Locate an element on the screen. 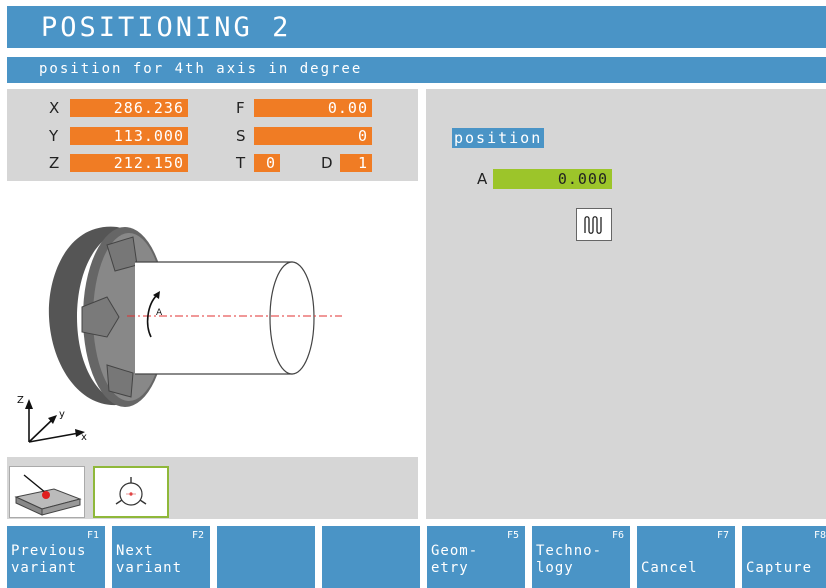 This screenshot has height=588, width=826. fkey-label: F5 is located at coordinates (512, 535).